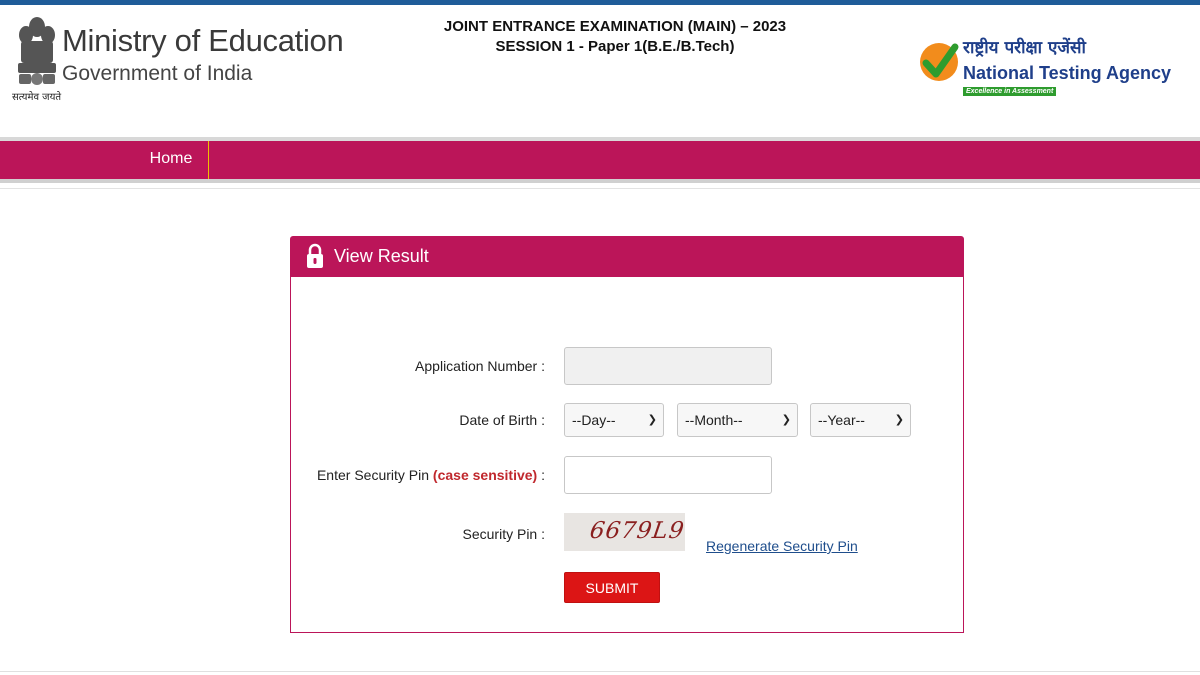 The width and height of the screenshot is (1200, 675). Describe the element at coordinates (315, 255) in the screenshot. I see `lock-icon` at that location.